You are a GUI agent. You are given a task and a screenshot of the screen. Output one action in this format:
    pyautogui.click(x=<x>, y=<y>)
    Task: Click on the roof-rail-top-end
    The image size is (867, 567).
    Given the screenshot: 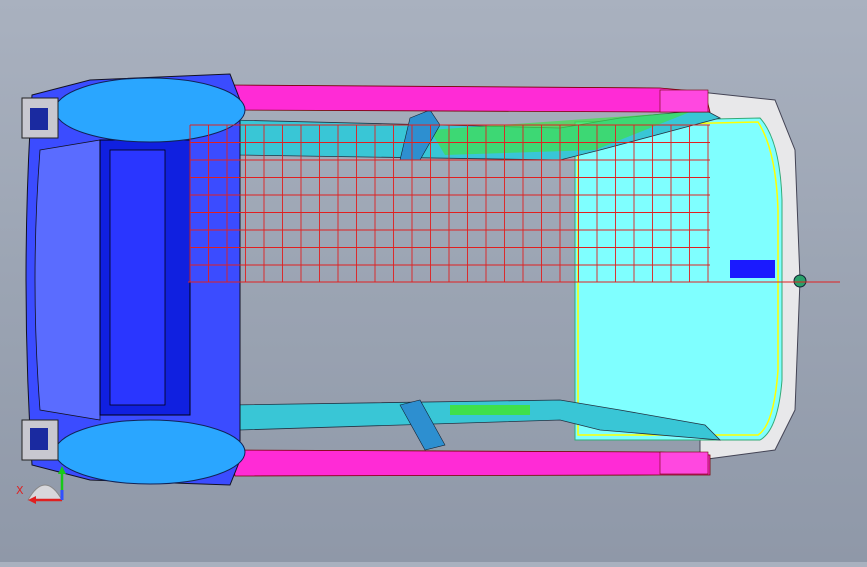 What is the action you would take?
    pyautogui.click(x=684, y=101)
    